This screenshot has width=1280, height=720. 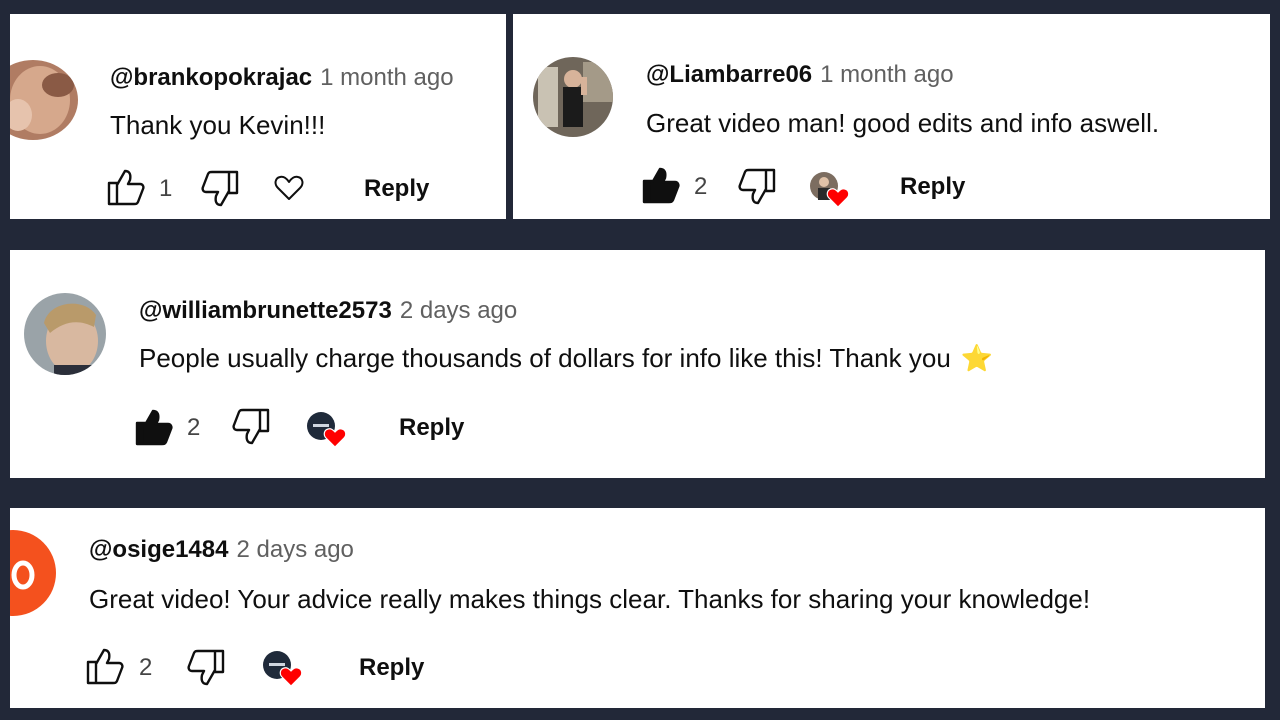 I want to click on comment-author: @williambrunette2573, so click(x=265, y=310).